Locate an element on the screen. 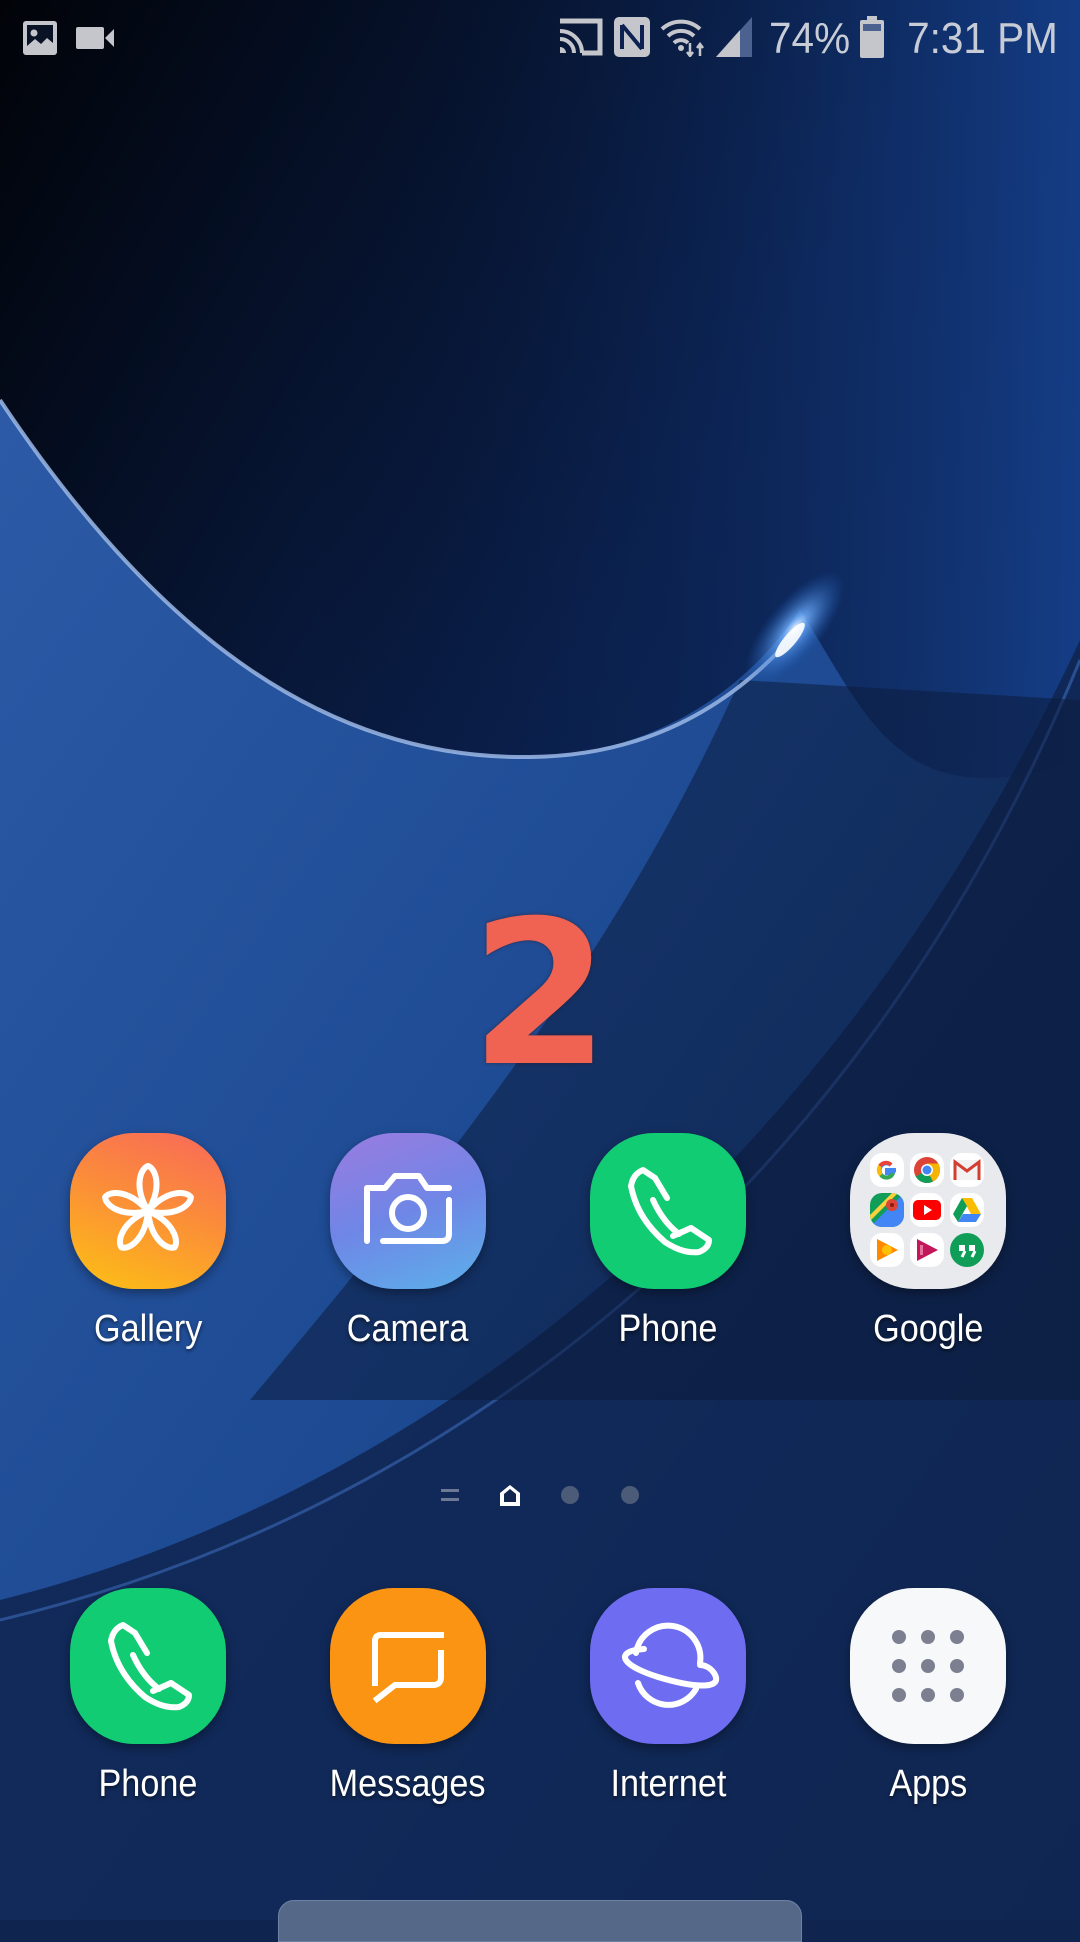 The height and width of the screenshot is (1942, 1080). page-indicator-home is located at coordinates (510, 1495).